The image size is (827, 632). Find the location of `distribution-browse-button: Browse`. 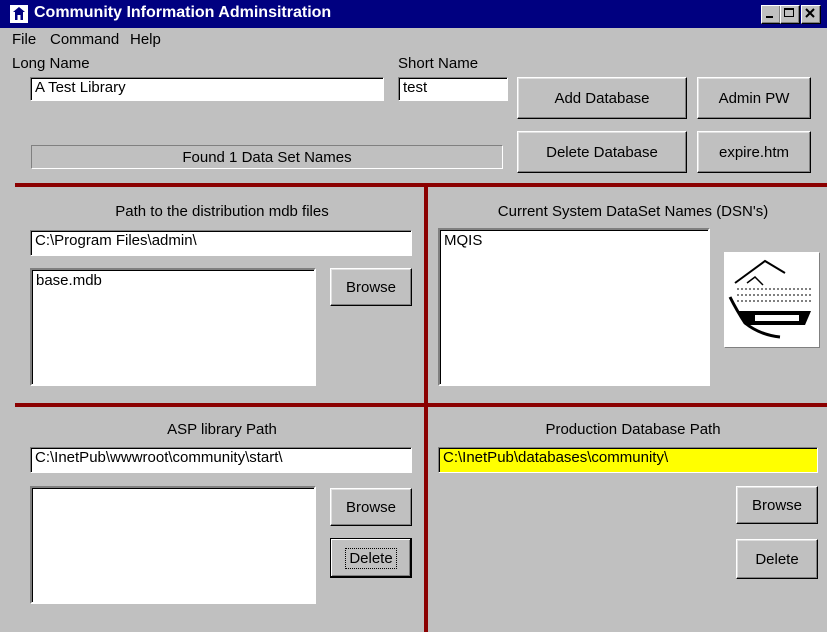

distribution-browse-button: Browse is located at coordinates (371, 287).